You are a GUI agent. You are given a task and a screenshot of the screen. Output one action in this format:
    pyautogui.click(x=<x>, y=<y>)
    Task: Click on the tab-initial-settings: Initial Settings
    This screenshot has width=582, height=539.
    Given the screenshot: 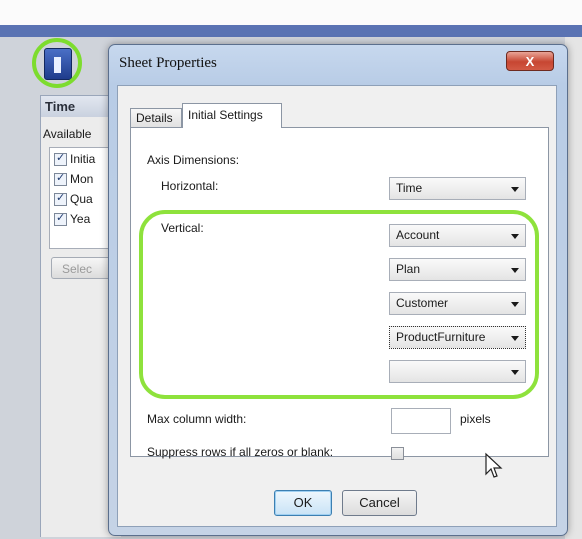 What is the action you would take?
    pyautogui.click(x=232, y=115)
    